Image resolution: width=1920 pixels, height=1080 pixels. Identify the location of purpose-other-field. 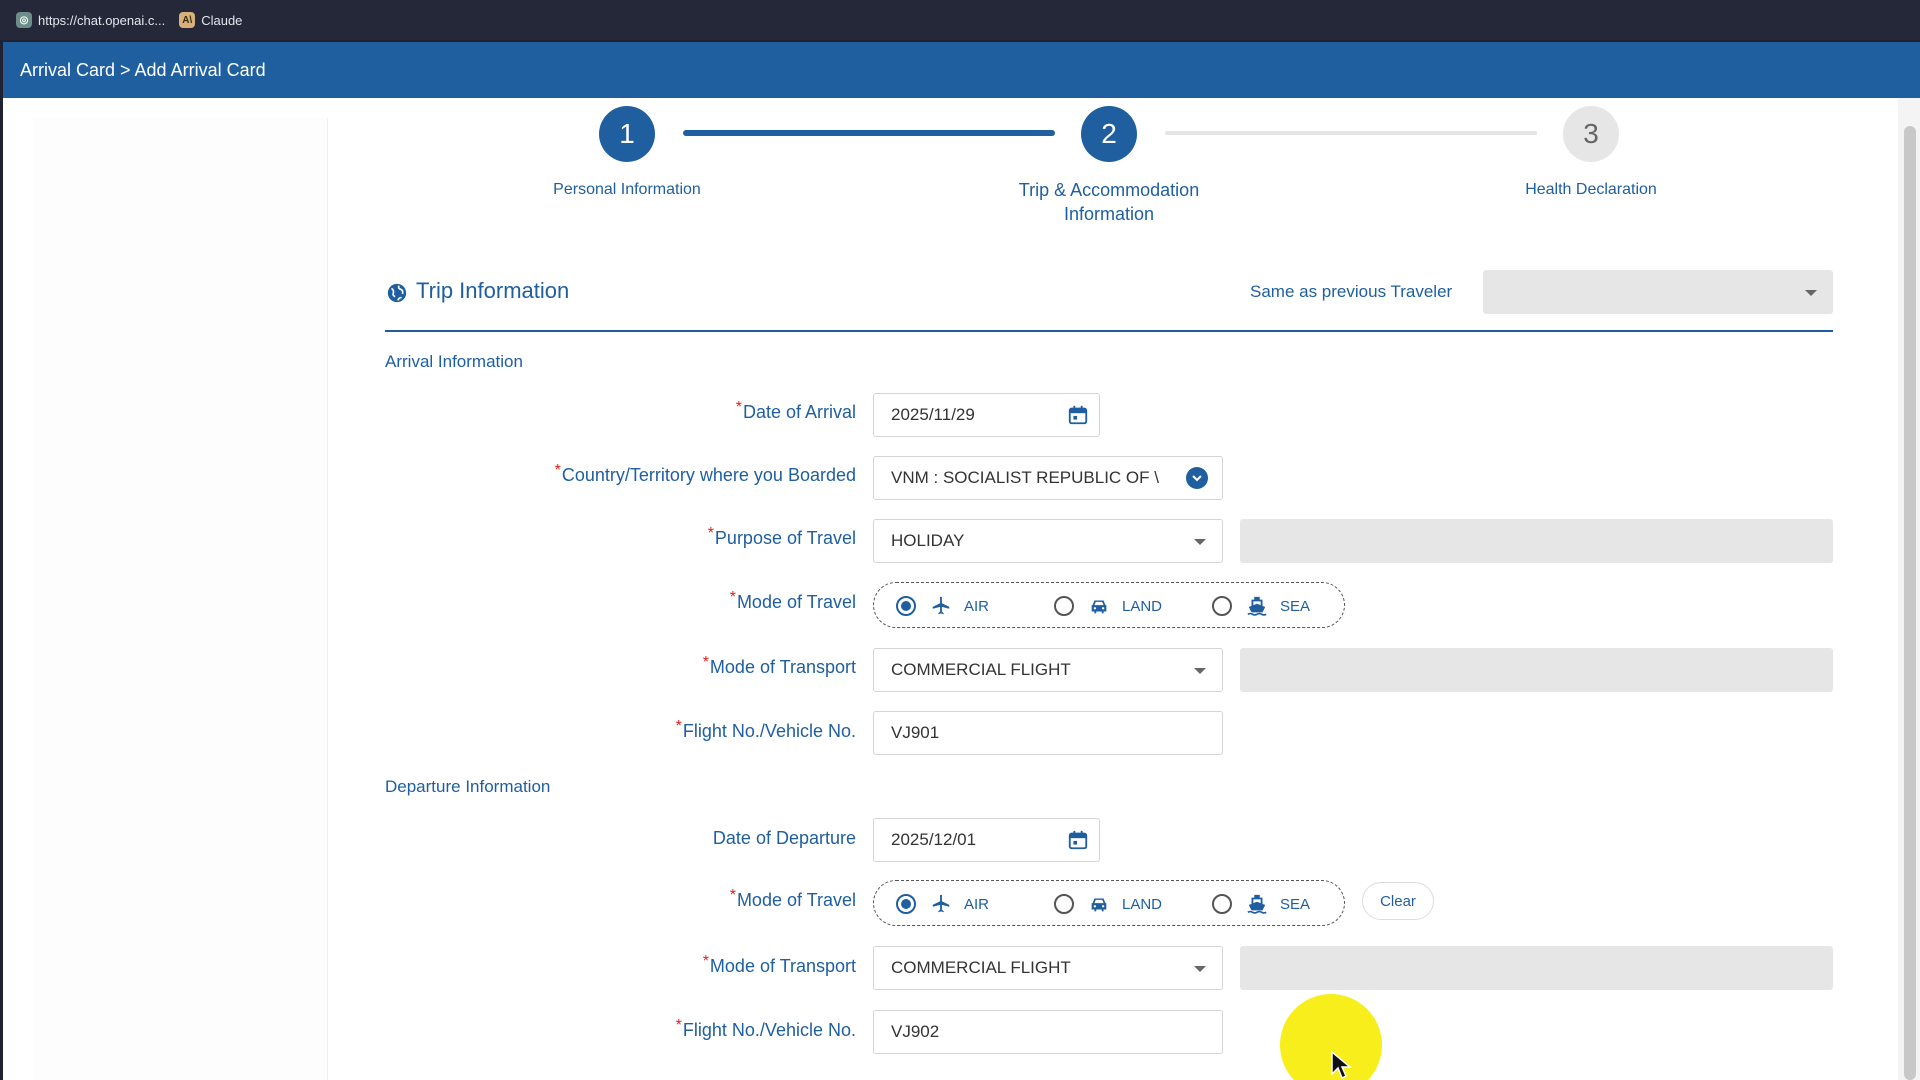
(1536, 541).